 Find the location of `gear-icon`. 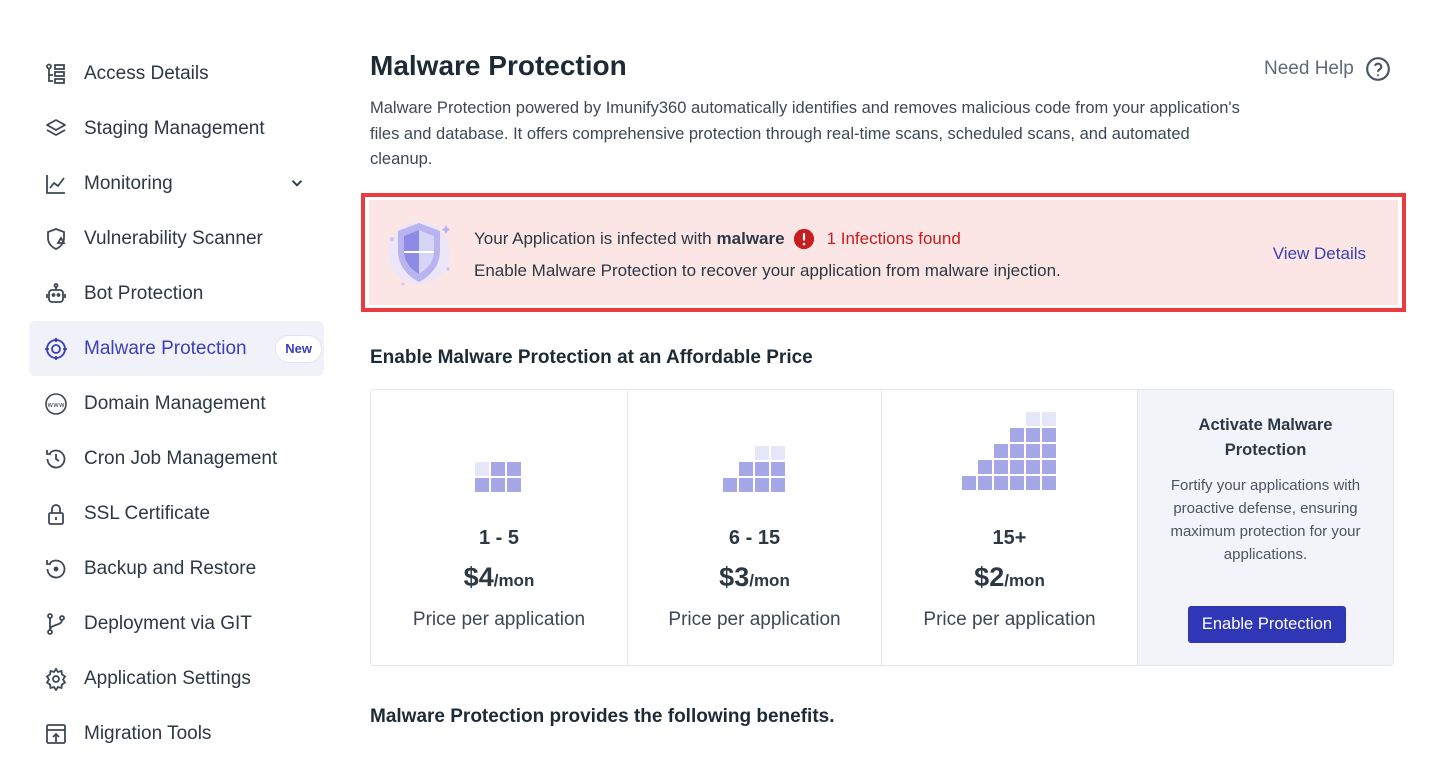

gear-icon is located at coordinates (56, 679).